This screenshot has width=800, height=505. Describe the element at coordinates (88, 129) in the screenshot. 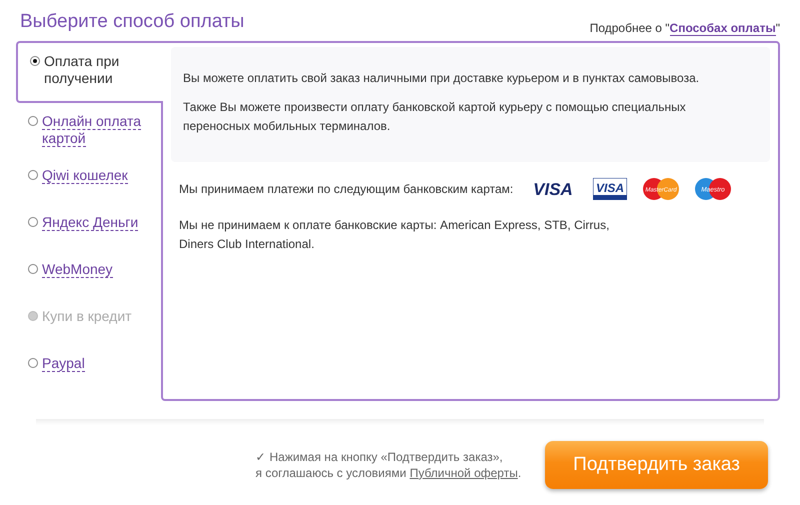

I see `payment-method-option: Онлайн оплата картой` at that location.